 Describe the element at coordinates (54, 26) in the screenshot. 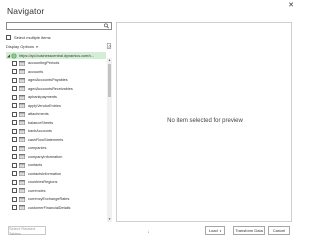

I see `search-input` at that location.